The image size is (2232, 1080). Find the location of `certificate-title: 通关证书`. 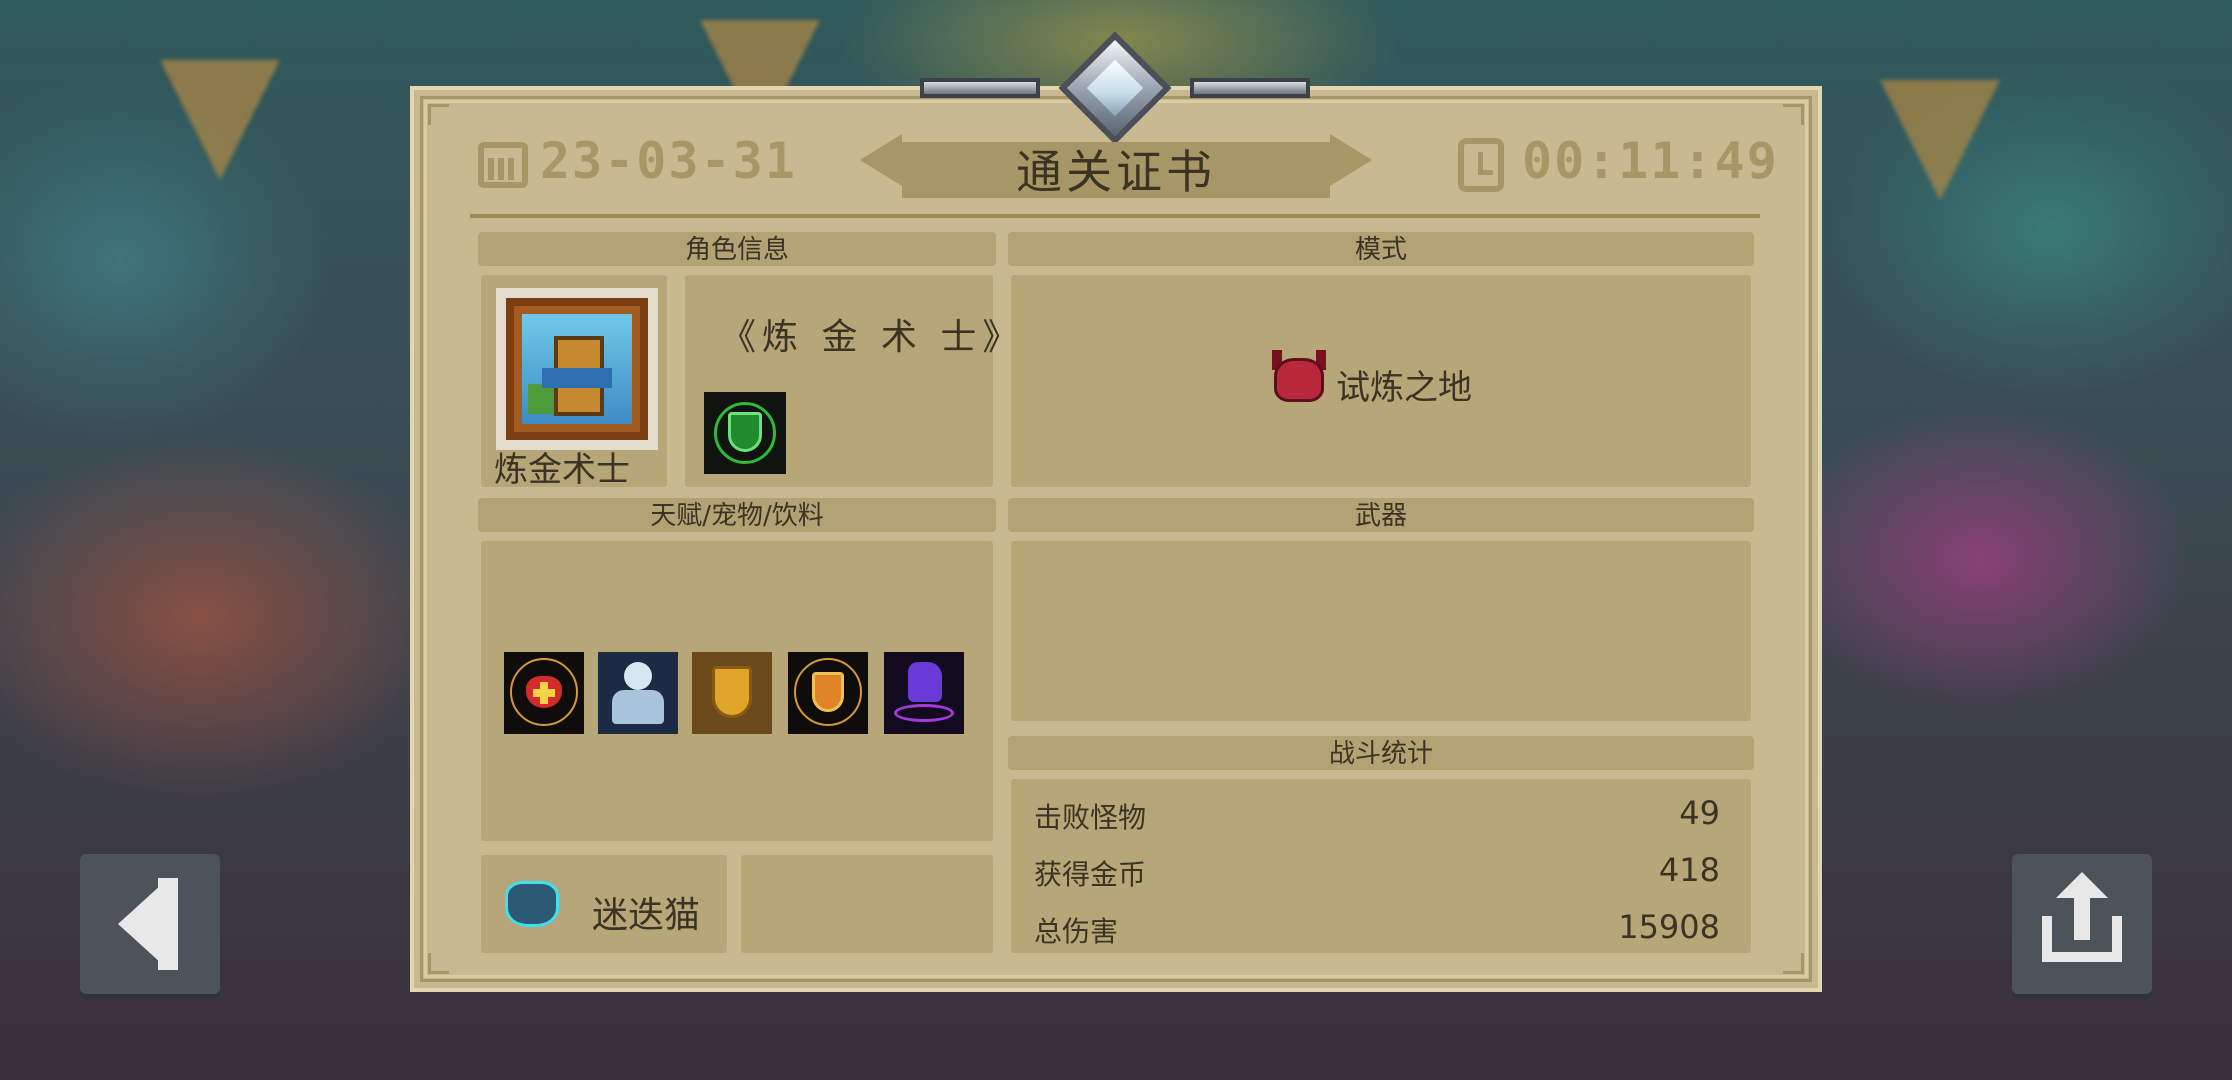

certificate-title: 通关证书 is located at coordinates (1116, 170).